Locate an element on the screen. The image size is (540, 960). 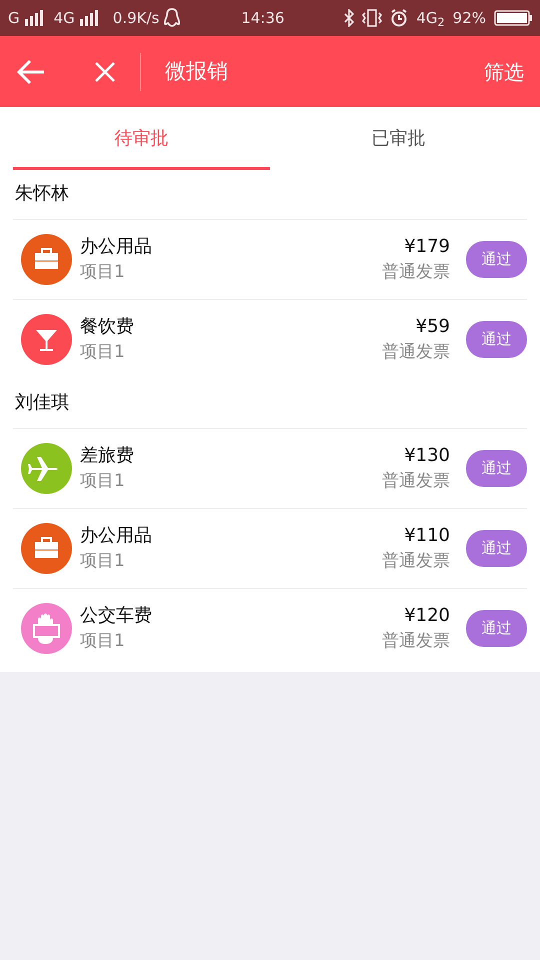
battery-percent: 92% is located at coordinates (469, 18).